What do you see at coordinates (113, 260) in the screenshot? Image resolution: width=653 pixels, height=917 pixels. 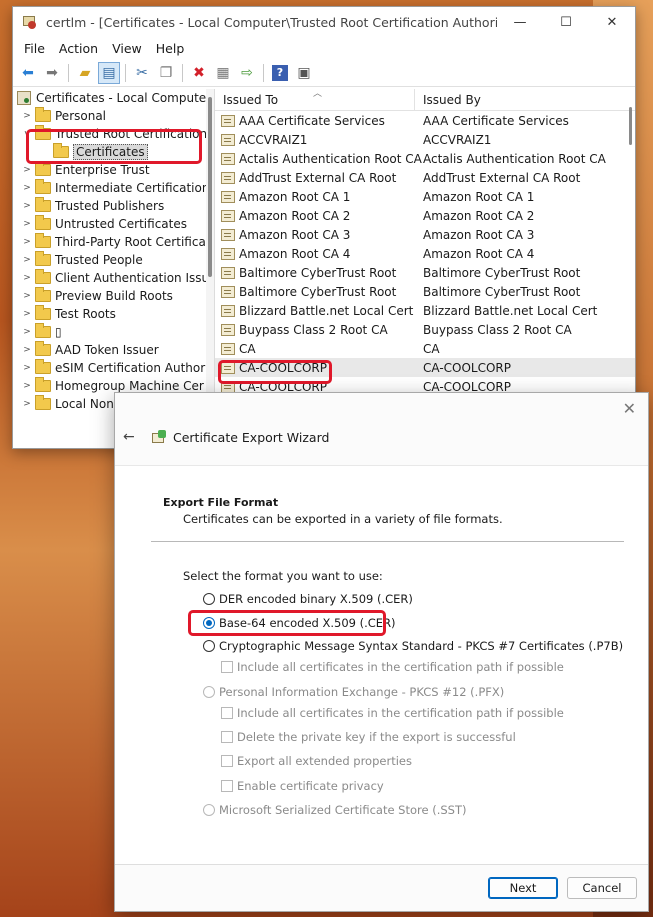 I see `tree-item-trusted-people: > Trusted People` at bounding box center [113, 260].